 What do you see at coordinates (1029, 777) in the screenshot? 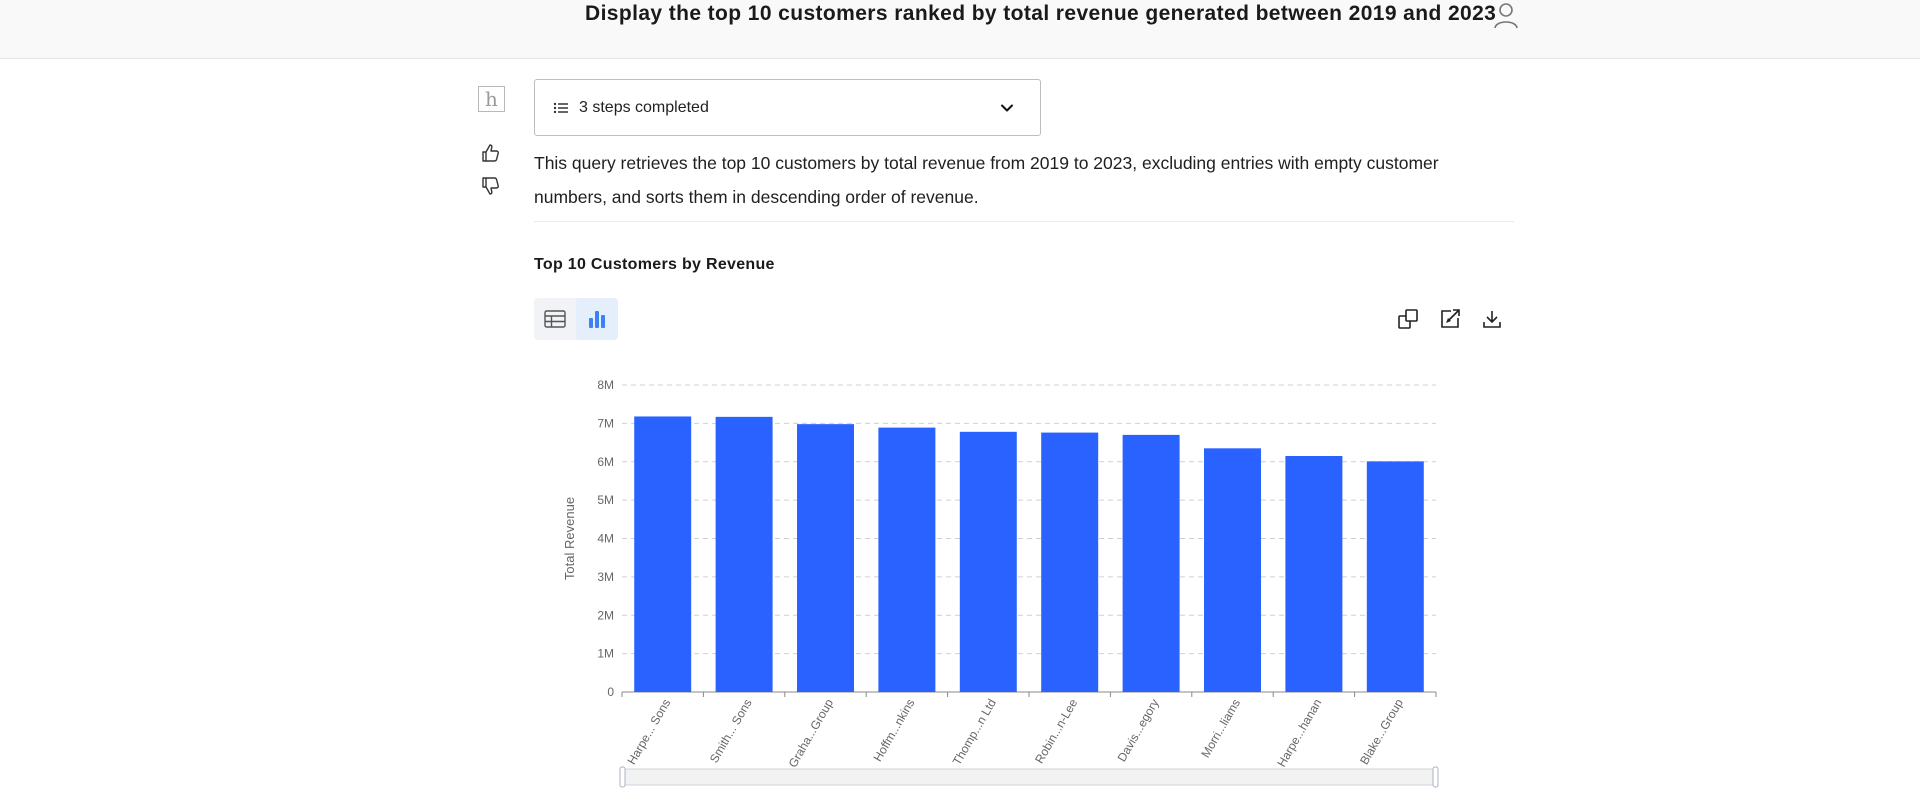
I see `zoom-slider-track` at bounding box center [1029, 777].